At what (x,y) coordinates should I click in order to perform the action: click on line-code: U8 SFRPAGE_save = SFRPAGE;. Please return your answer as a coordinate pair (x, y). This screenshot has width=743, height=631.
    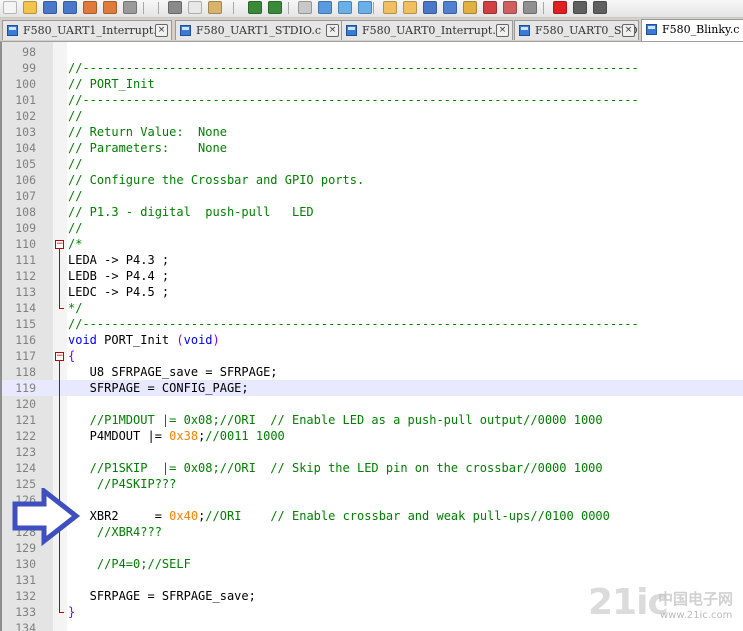
    Looking at the image, I should click on (173, 372).